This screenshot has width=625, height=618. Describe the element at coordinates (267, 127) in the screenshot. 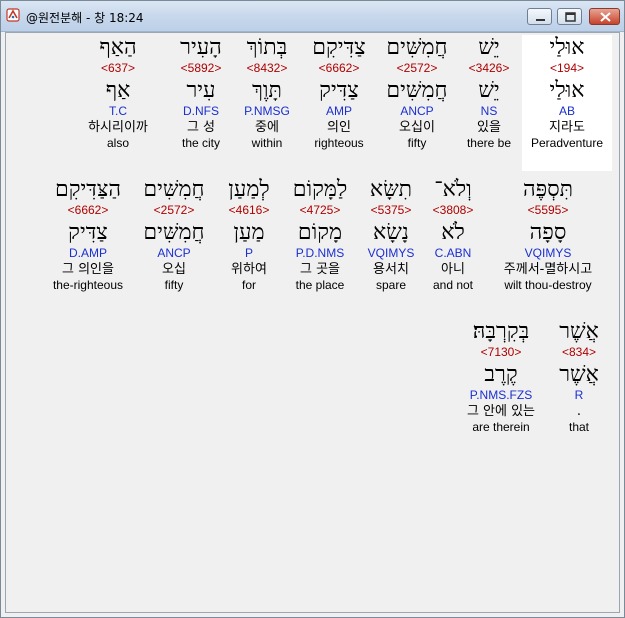

I see `korean-gloss: 중에` at that location.